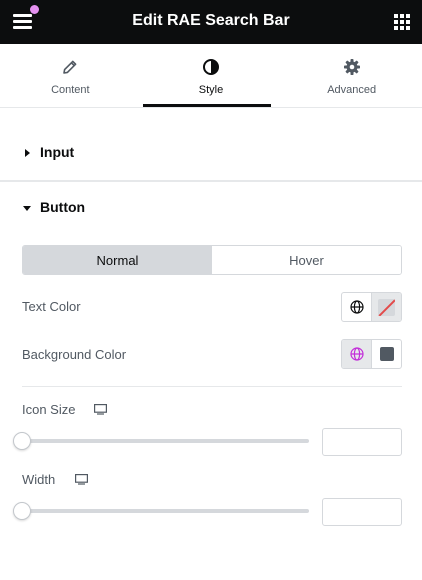 The height and width of the screenshot is (580, 422). Describe the element at coordinates (117, 260) in the screenshot. I see `state-normal-tab: Normal` at that location.